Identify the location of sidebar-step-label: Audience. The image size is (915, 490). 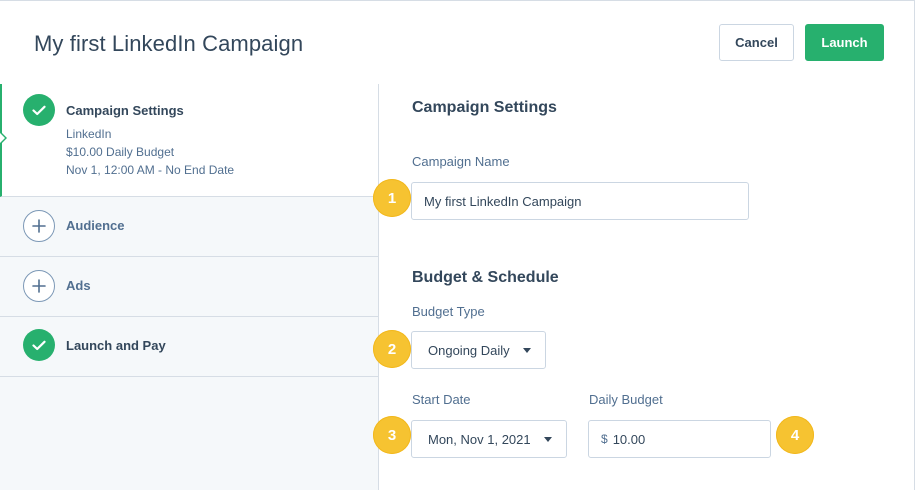
(95, 225).